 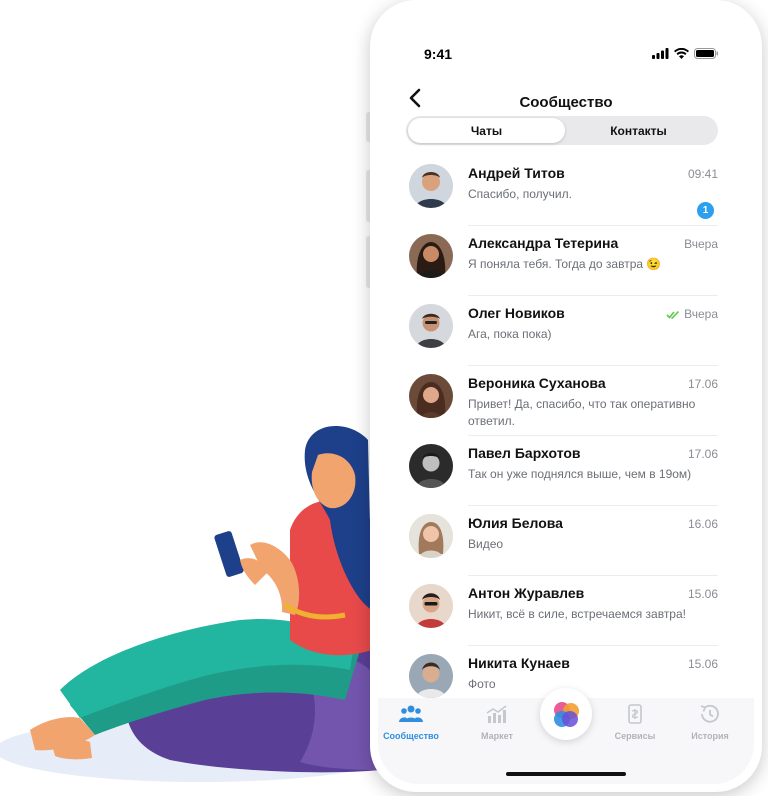 What do you see at coordinates (526, 593) in the screenshot?
I see `chat-name: Антон Журавлев` at bounding box center [526, 593].